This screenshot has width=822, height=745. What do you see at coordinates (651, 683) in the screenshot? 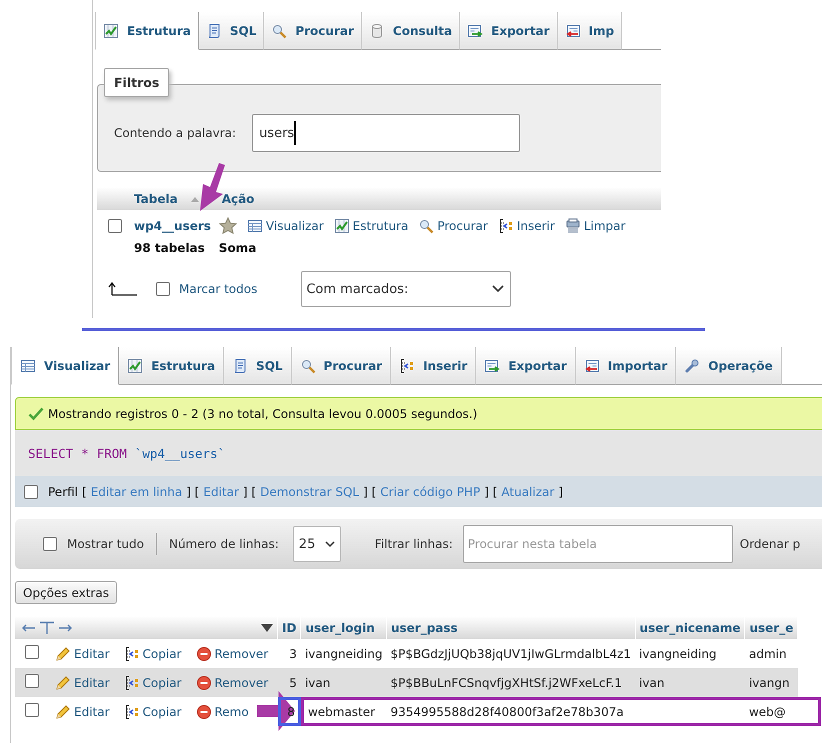
I see `table-cell: ivan` at bounding box center [651, 683].